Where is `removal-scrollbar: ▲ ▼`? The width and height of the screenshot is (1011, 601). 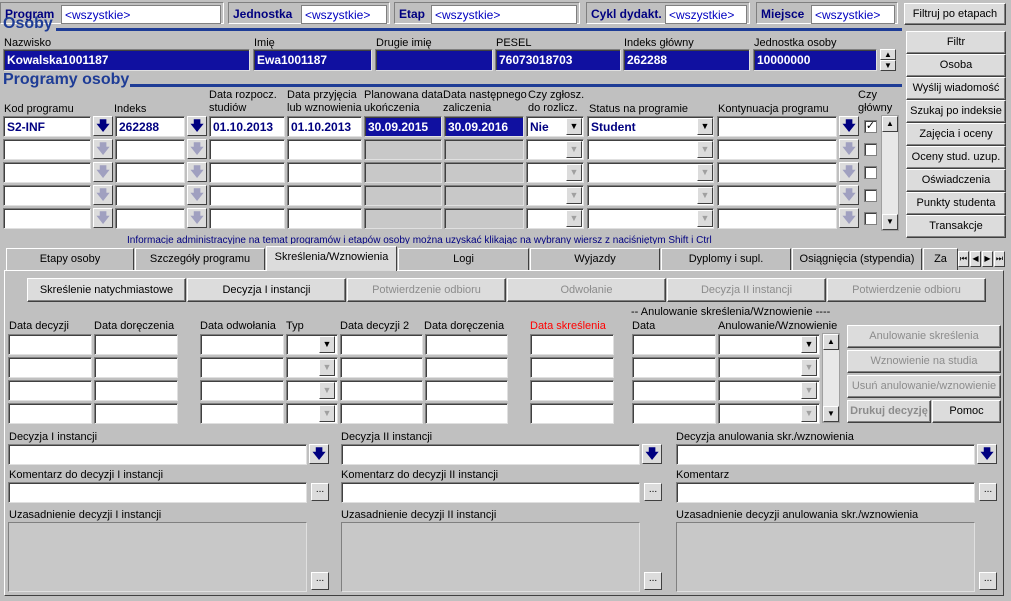 removal-scrollbar: ▲ ▼ is located at coordinates (831, 378).